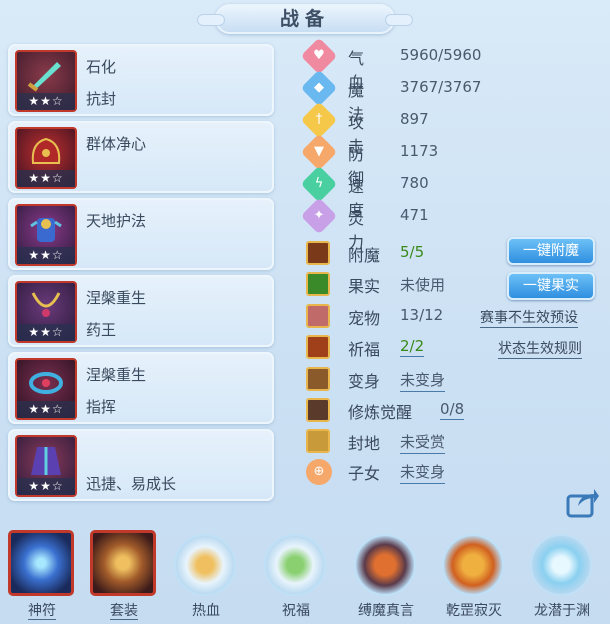 Image resolution: width=610 pixels, height=624 pixels. Describe the element at coordinates (473, 565) in the screenshot. I see `heaven-silence-icon` at that location.